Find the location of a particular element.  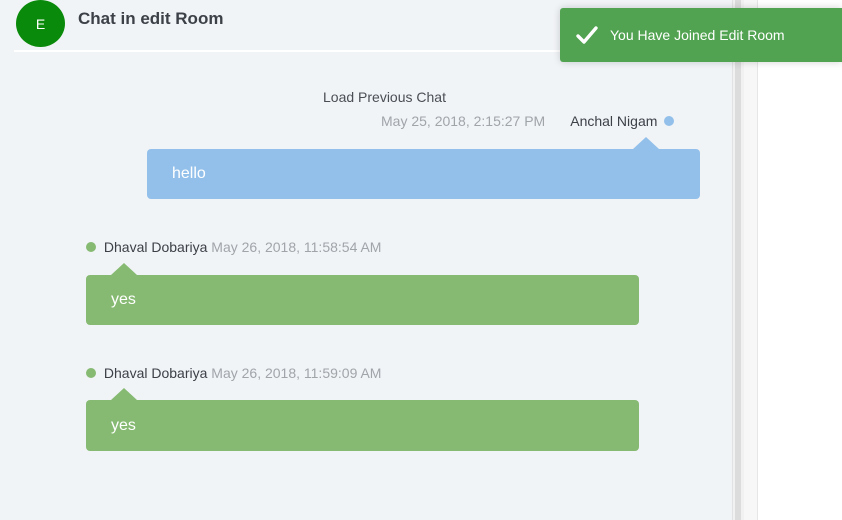

message-time: May 25, 2018, 2:15:27 PM is located at coordinates (463, 121).